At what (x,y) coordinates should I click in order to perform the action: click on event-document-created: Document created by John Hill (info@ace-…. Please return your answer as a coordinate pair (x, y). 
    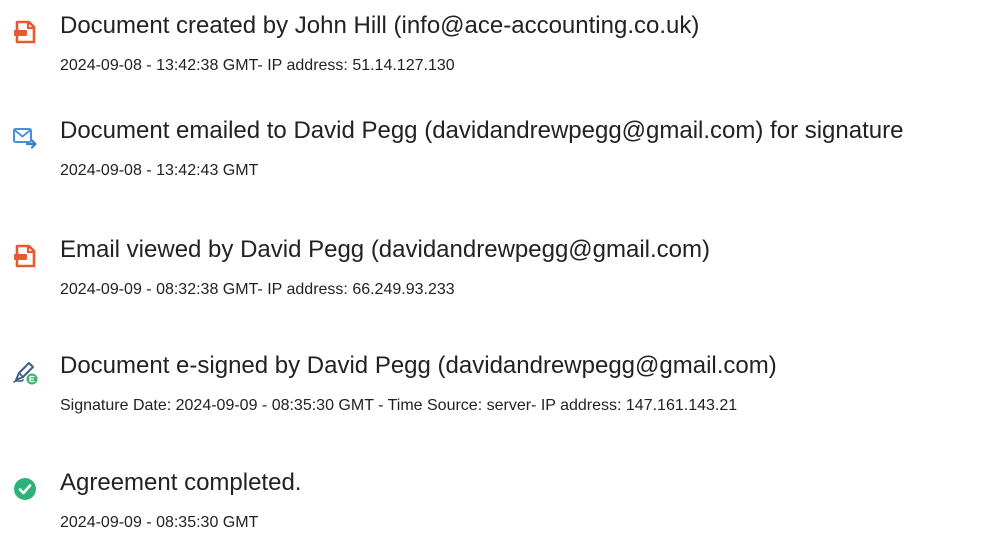
    Looking at the image, I should click on (498, 50).